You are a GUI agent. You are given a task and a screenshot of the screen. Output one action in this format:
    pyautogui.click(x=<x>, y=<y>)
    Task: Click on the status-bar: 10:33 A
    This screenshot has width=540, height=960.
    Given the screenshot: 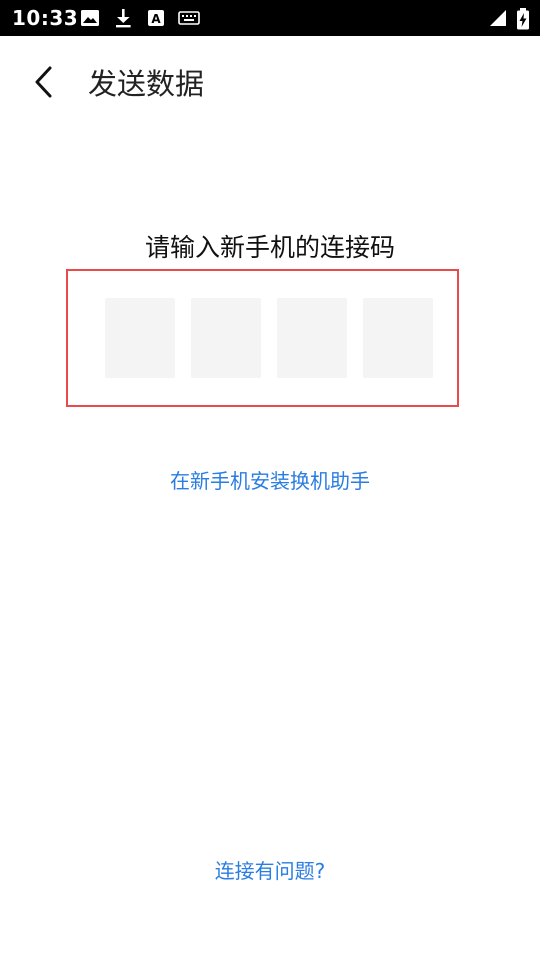 What is the action you would take?
    pyautogui.click(x=270, y=18)
    